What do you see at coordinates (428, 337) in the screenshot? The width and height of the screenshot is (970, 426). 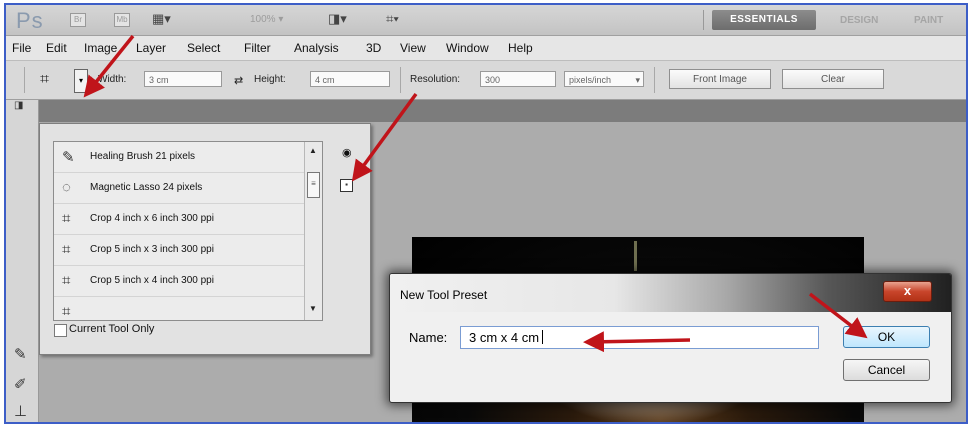 I see `name-label: Name:` at bounding box center [428, 337].